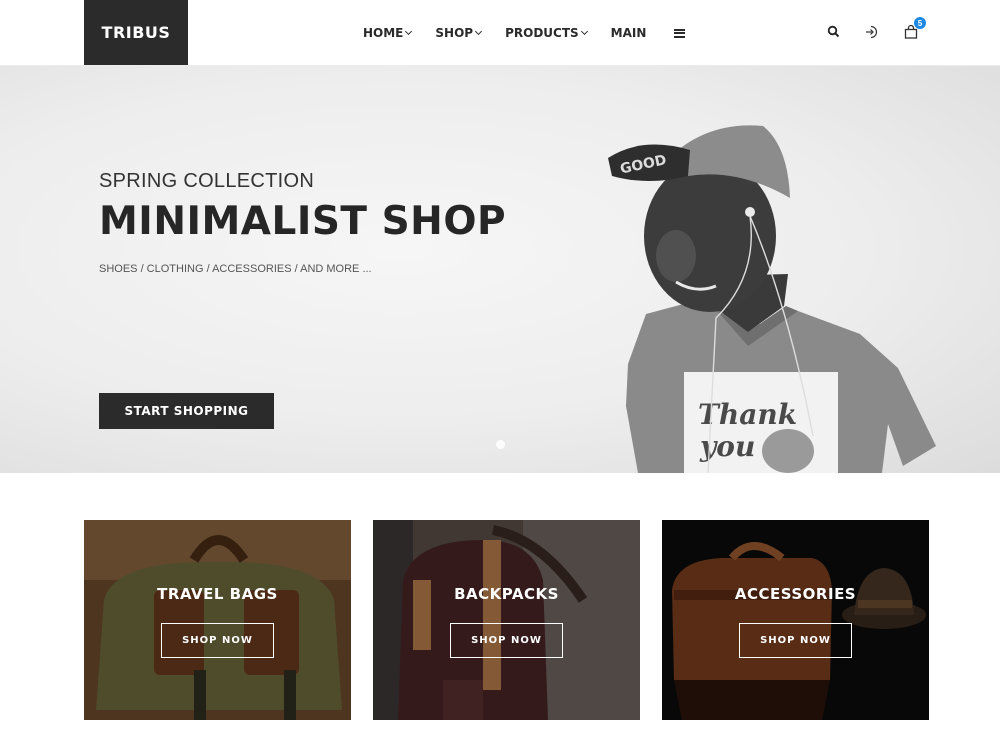 The image size is (1000, 746). I want to click on nav-item-main: MAIN, so click(629, 33).